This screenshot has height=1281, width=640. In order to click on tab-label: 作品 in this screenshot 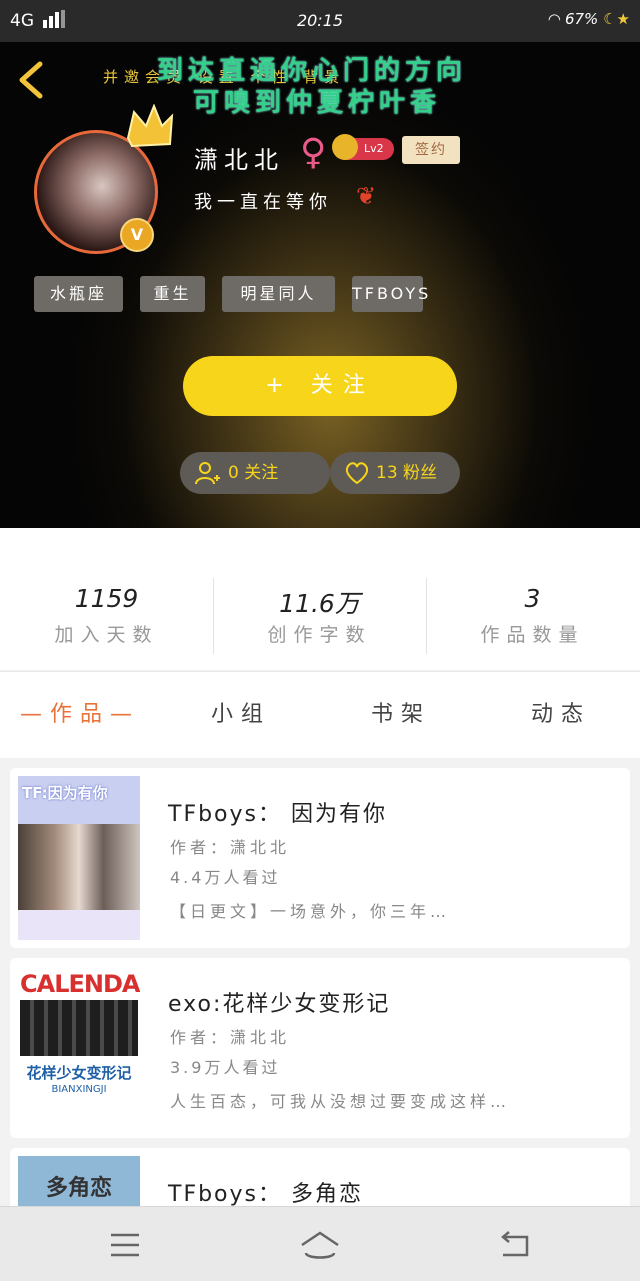, I will do `click(79, 714)`.